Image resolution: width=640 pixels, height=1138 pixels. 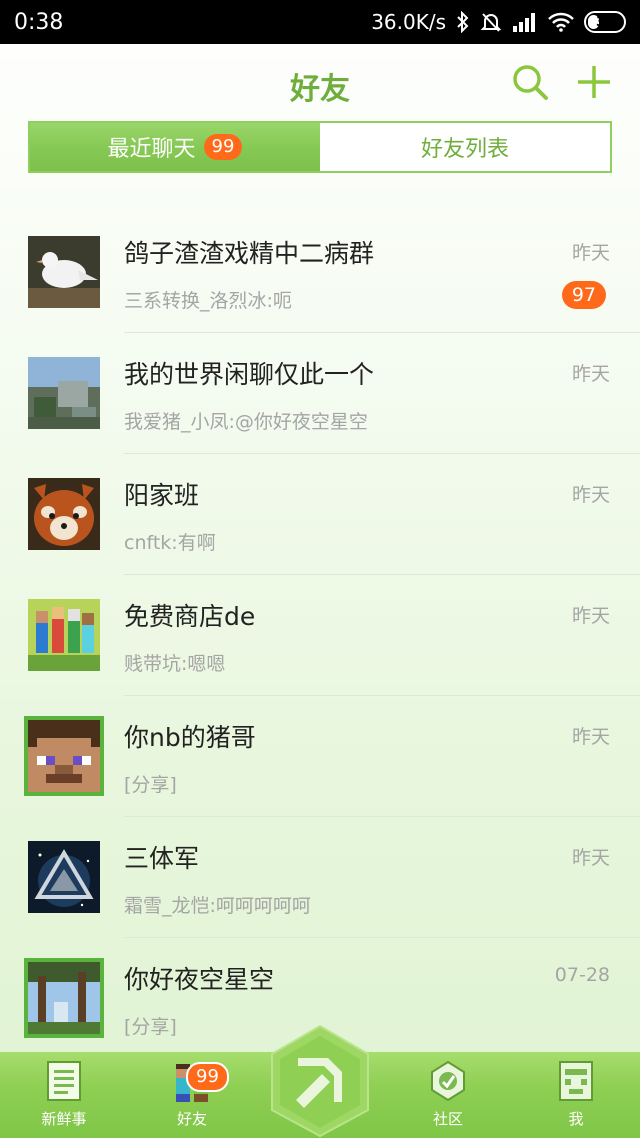 What do you see at coordinates (246, 422) in the screenshot?
I see `chat-preview: 我爱猪_小凤:@你好夜空星空` at bounding box center [246, 422].